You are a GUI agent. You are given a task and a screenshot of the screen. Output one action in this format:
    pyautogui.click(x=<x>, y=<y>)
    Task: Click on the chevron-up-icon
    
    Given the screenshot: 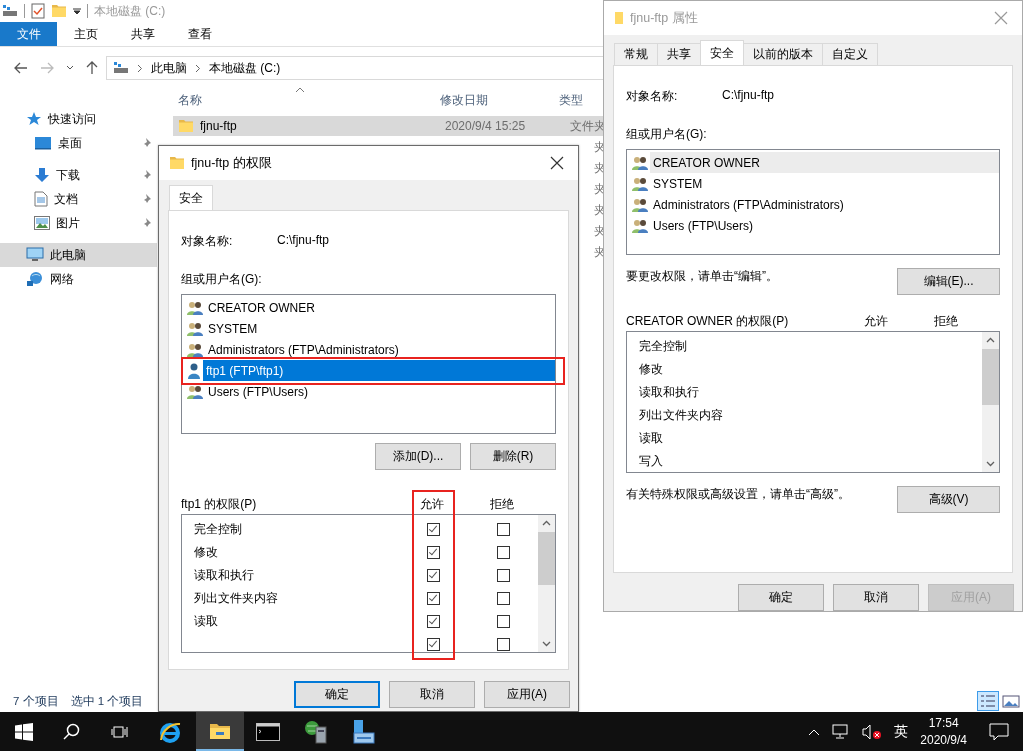 What is the action you would take?
    pyautogui.click(x=814, y=731)
    